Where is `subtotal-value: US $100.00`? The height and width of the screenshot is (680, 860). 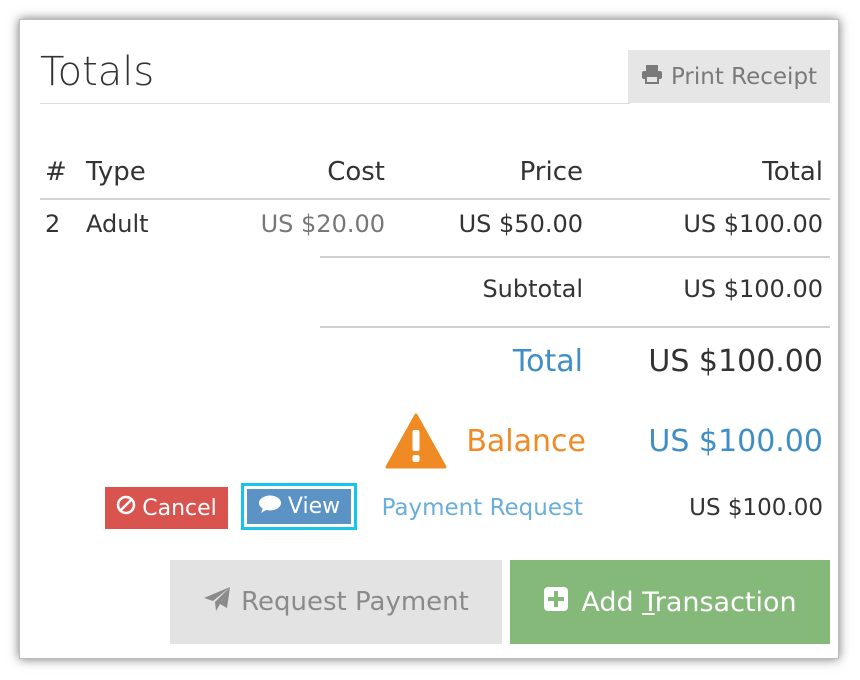 subtotal-value: US $100.00 is located at coordinates (753, 289).